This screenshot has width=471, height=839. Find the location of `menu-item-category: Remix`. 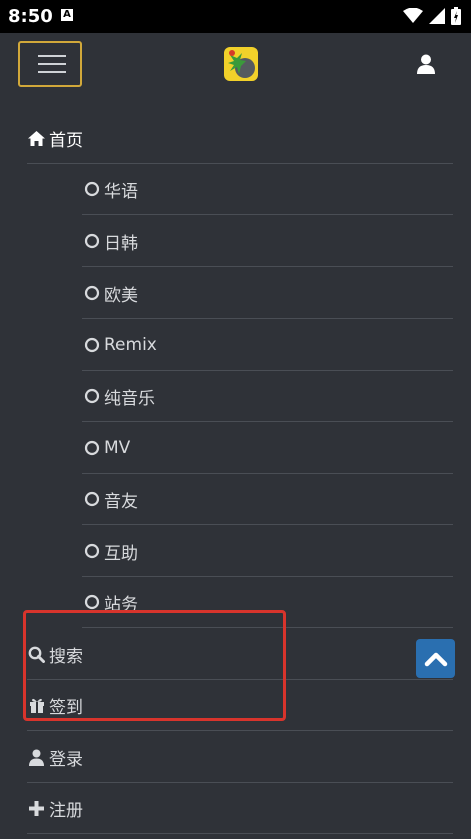

menu-item-category: Remix is located at coordinates (267, 345).